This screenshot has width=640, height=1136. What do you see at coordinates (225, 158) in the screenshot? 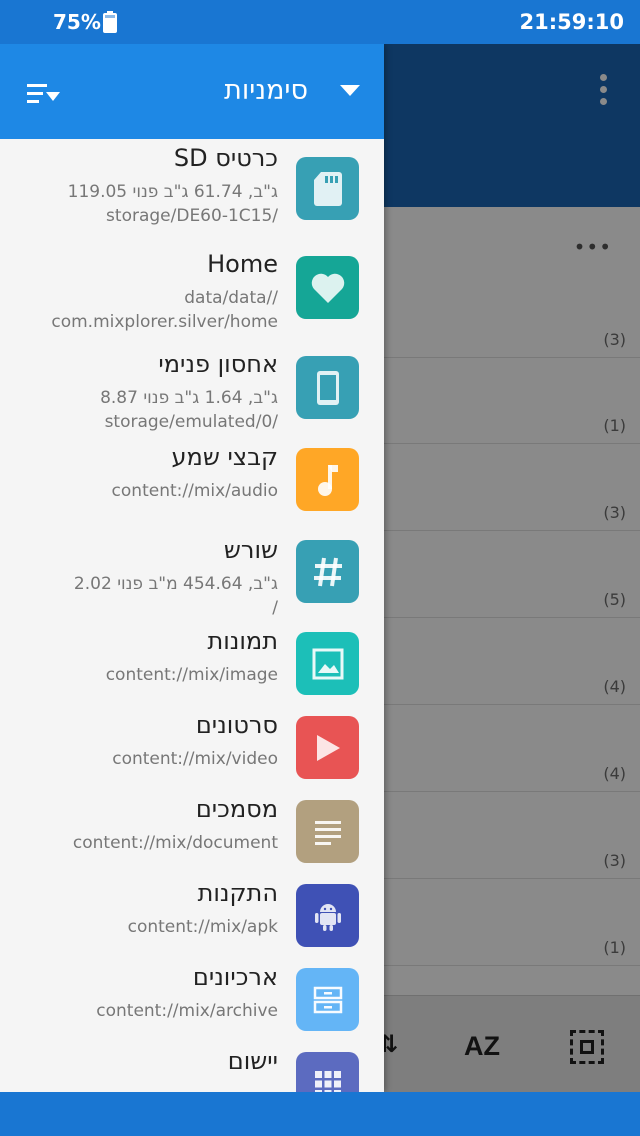
I see `bookmark-title: כרטיס SD` at bounding box center [225, 158].